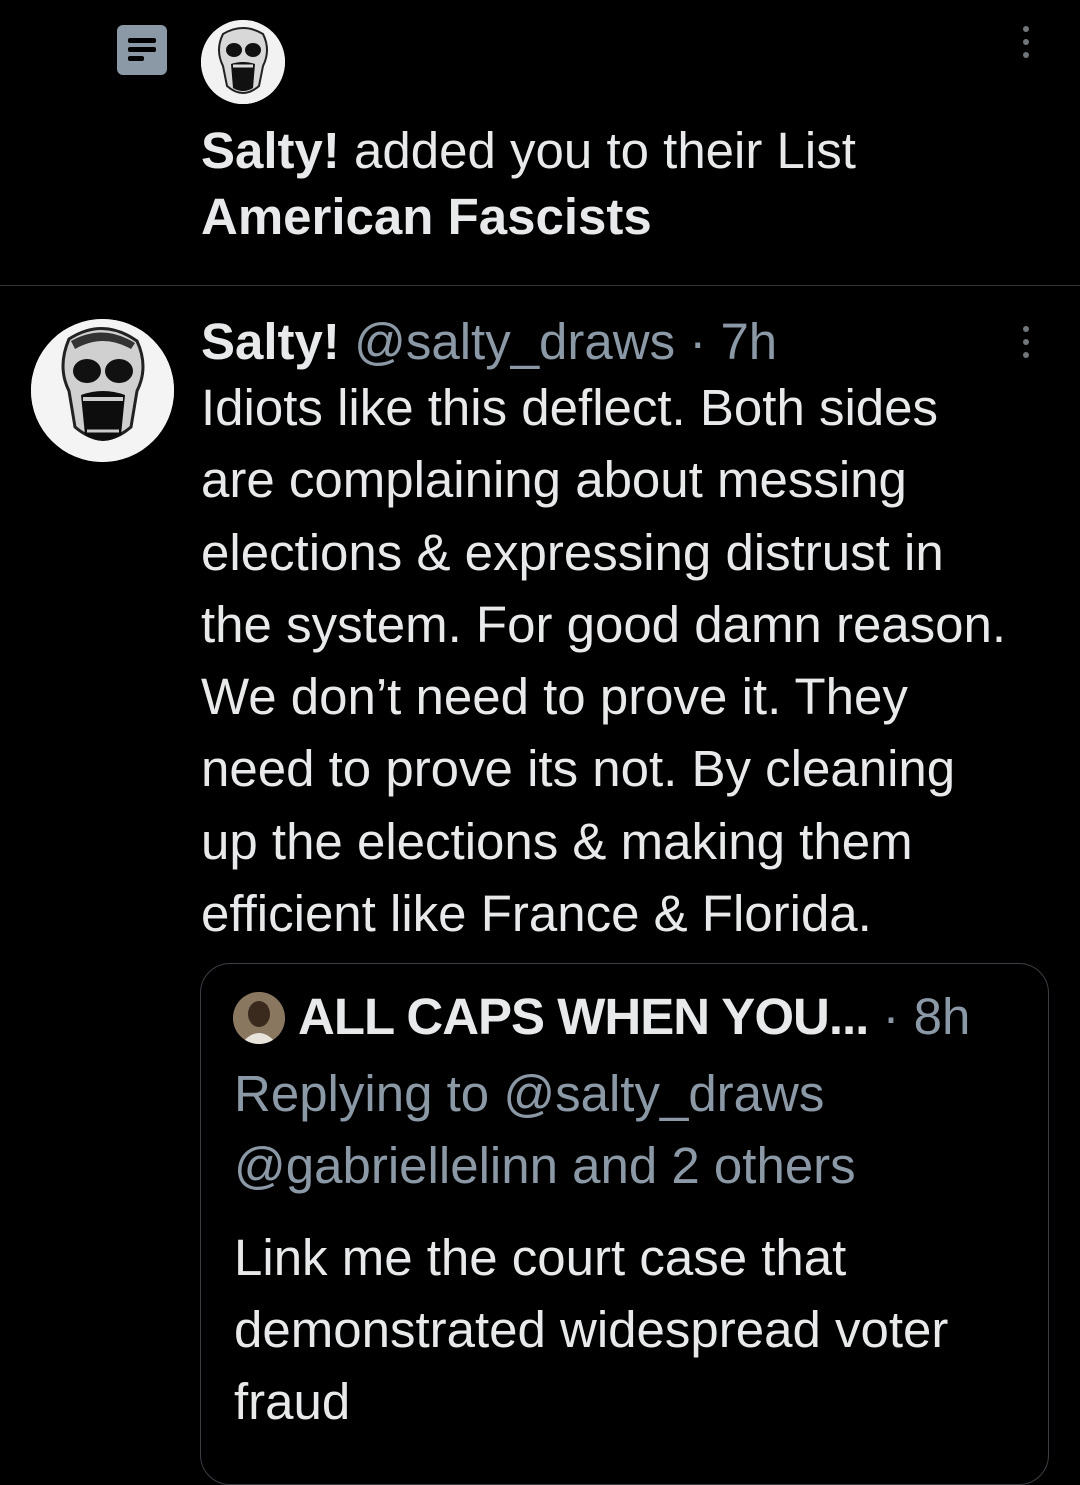  I want to click on notification-actor: Salty!, so click(270, 150).